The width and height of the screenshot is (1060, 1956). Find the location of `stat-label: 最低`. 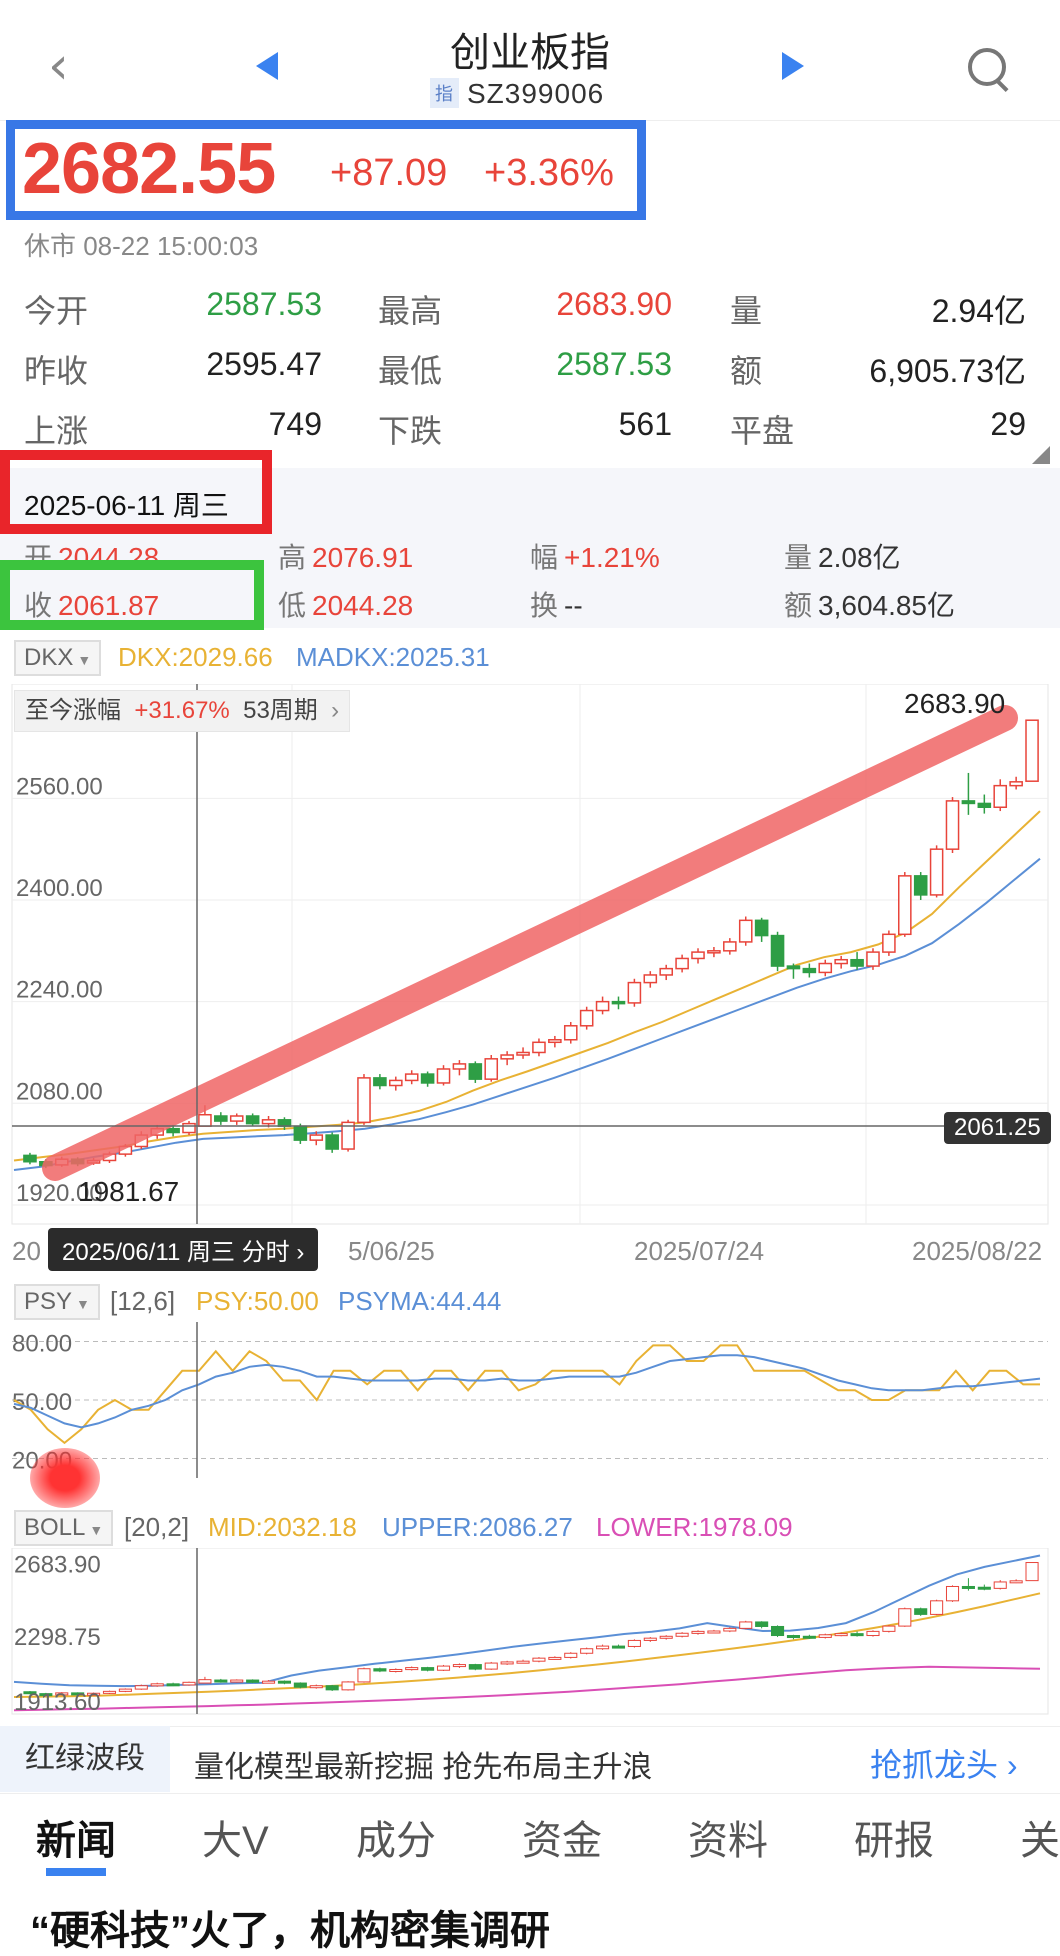

stat-label: 最低 is located at coordinates (410, 371).